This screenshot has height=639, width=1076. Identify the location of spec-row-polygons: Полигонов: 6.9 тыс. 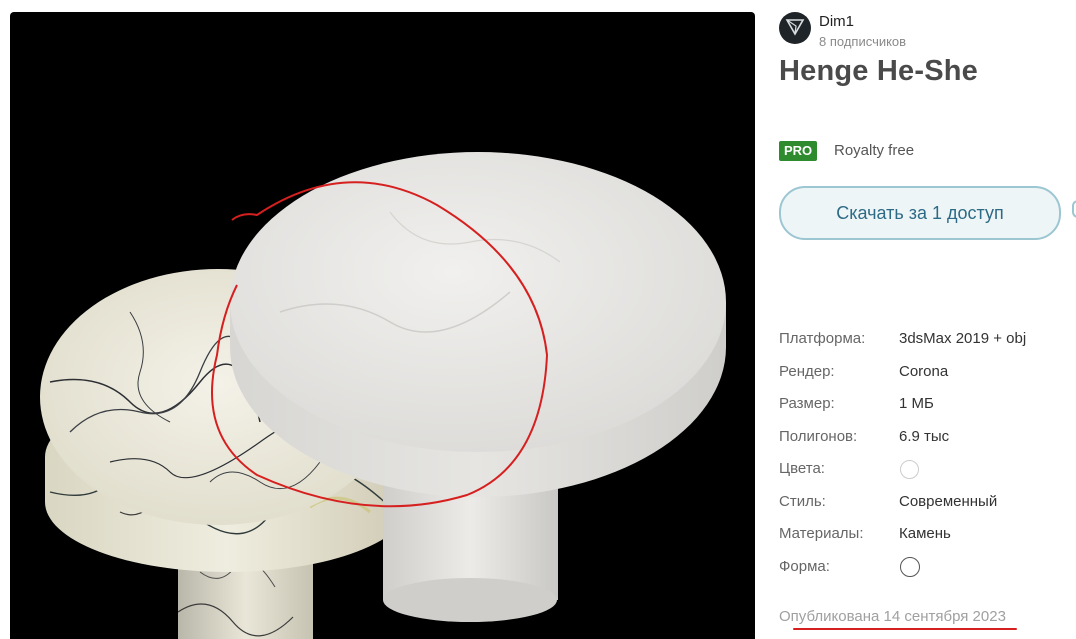
(927, 441).